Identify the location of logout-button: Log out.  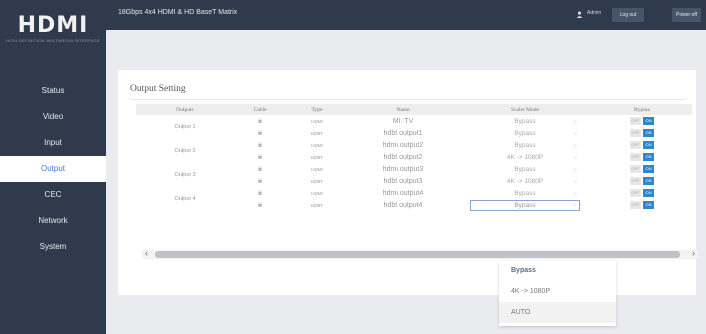
(628, 15).